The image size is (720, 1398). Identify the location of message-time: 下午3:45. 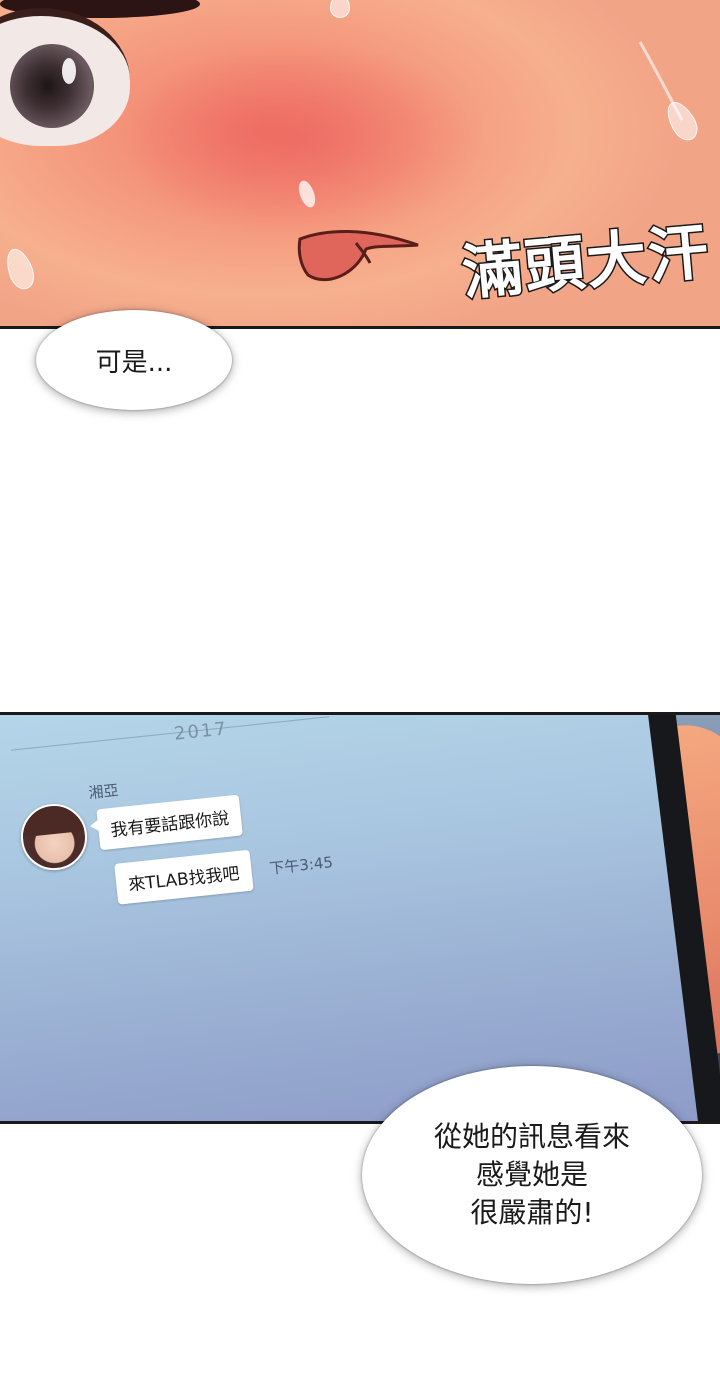
(301, 865).